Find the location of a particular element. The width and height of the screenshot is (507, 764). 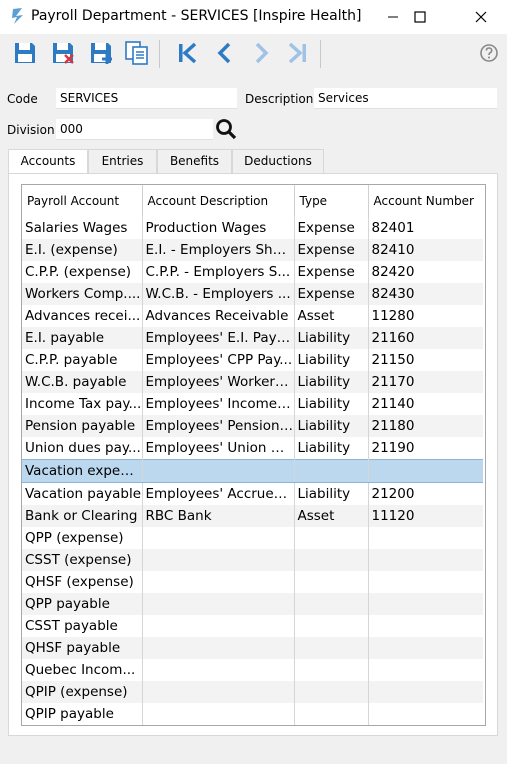

next-record-button is located at coordinates (261, 53).